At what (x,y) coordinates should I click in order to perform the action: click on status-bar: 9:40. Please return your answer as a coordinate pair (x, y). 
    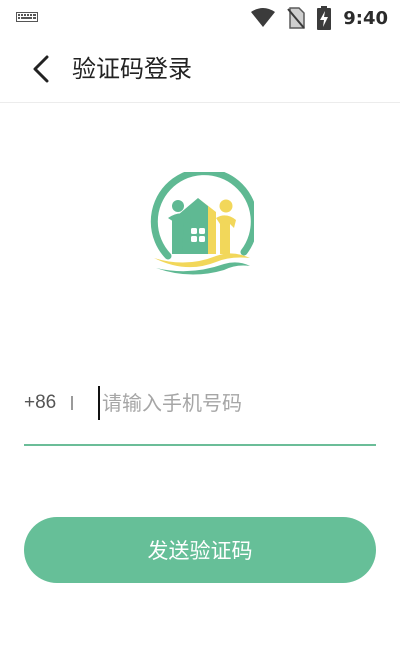
    Looking at the image, I should click on (200, 18).